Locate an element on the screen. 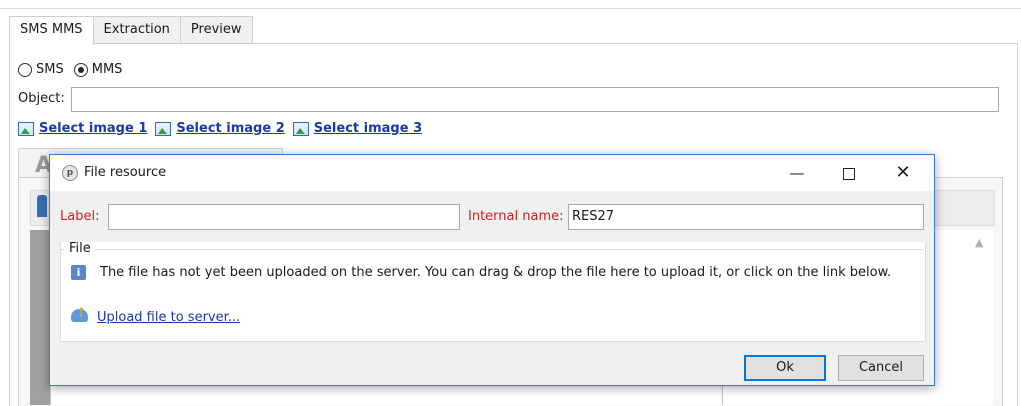  select-image-3-link: Select image 3 is located at coordinates (357, 128).